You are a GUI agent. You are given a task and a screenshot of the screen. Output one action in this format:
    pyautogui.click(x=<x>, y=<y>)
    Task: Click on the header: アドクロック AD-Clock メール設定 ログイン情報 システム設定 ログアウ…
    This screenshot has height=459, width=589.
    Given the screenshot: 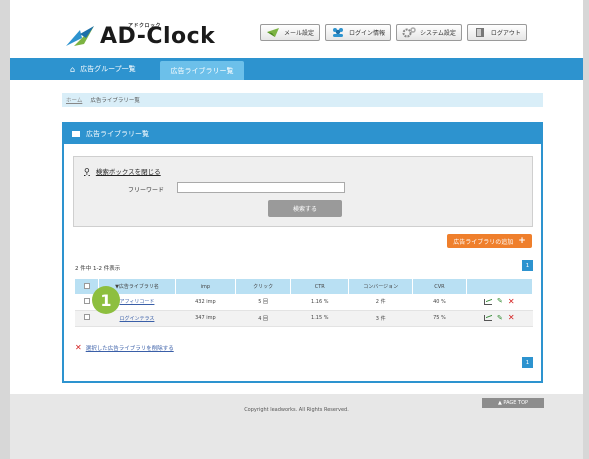 What is the action you would take?
    pyautogui.click(x=296, y=29)
    